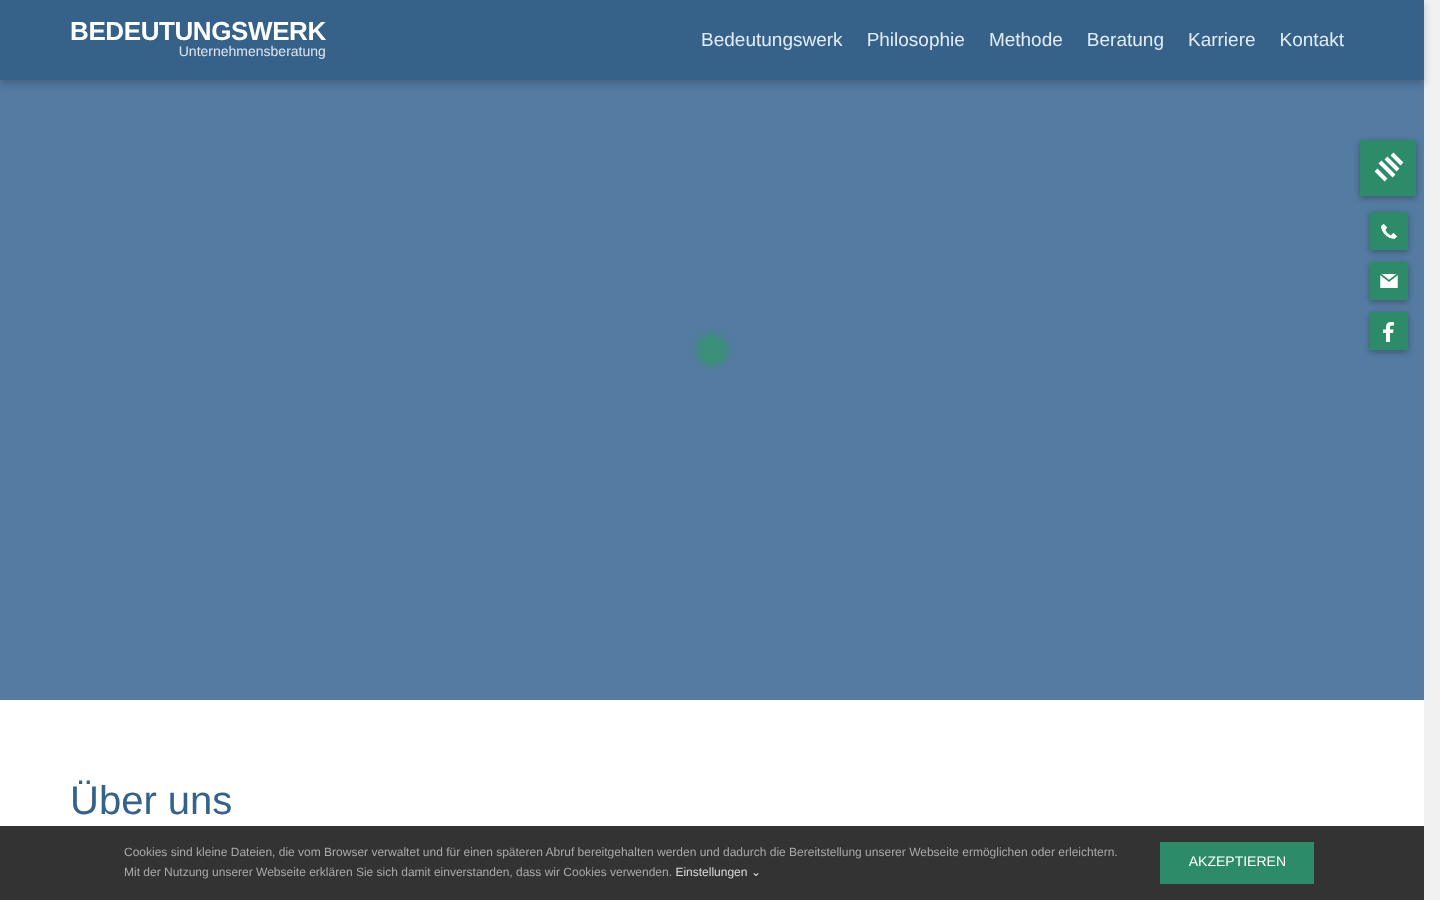 This screenshot has width=1440, height=900. I want to click on loader-icon, so click(712, 350).